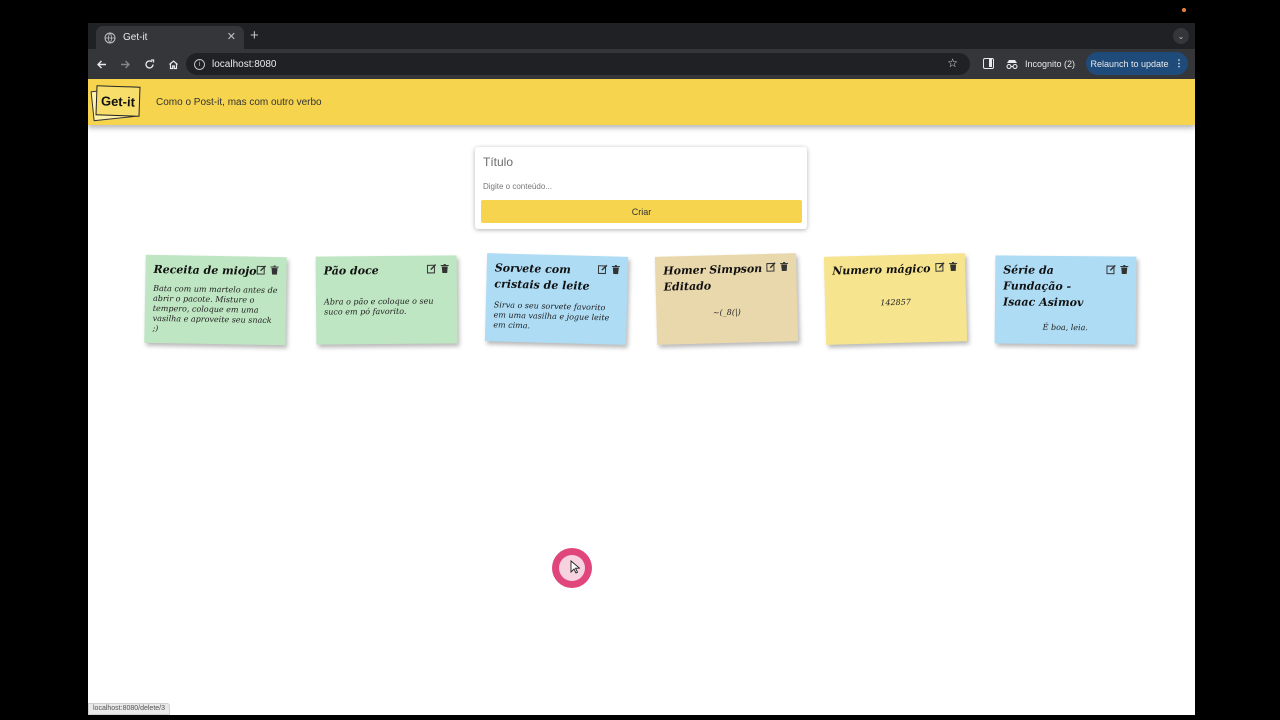 The height and width of the screenshot is (720, 1280). Describe the element at coordinates (1043, 286) in the screenshot. I see `note-title: Série da Fundação - Isaac Asimov` at that location.